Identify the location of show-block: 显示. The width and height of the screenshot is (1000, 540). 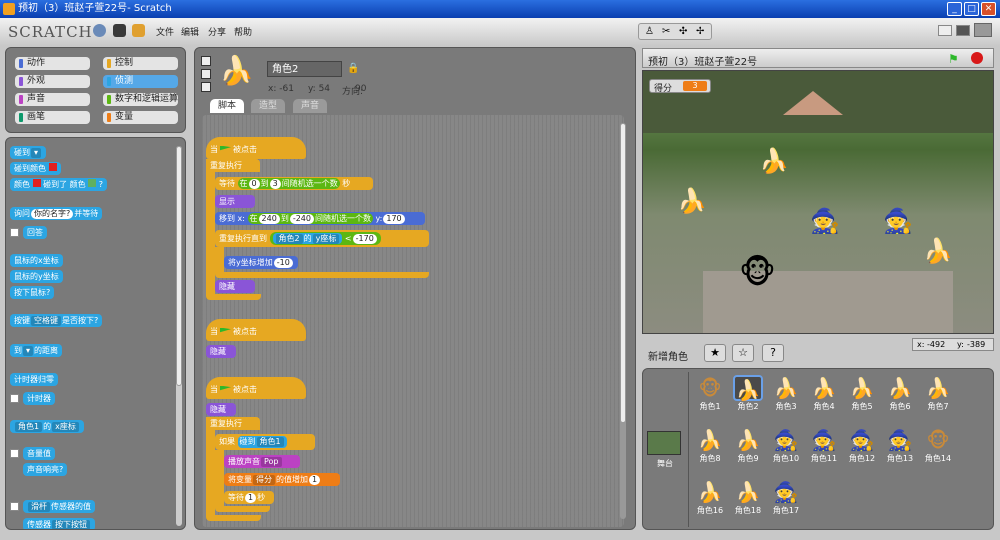
(235, 201).